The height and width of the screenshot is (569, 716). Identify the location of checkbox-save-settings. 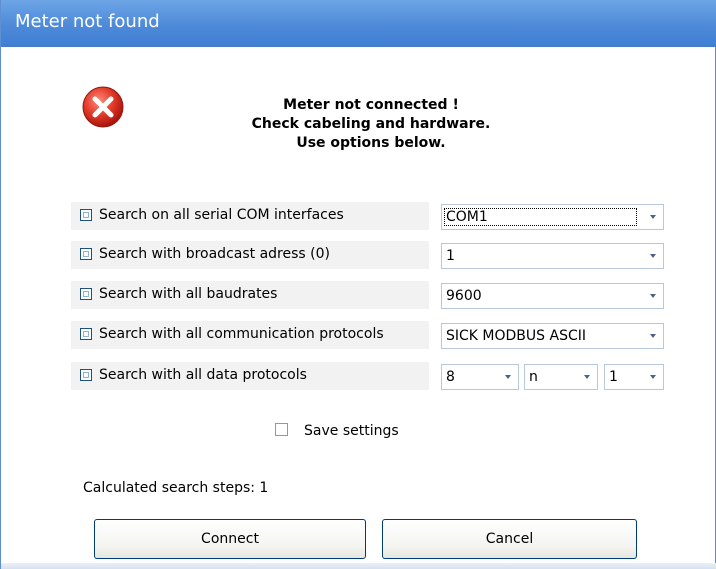
(281, 429).